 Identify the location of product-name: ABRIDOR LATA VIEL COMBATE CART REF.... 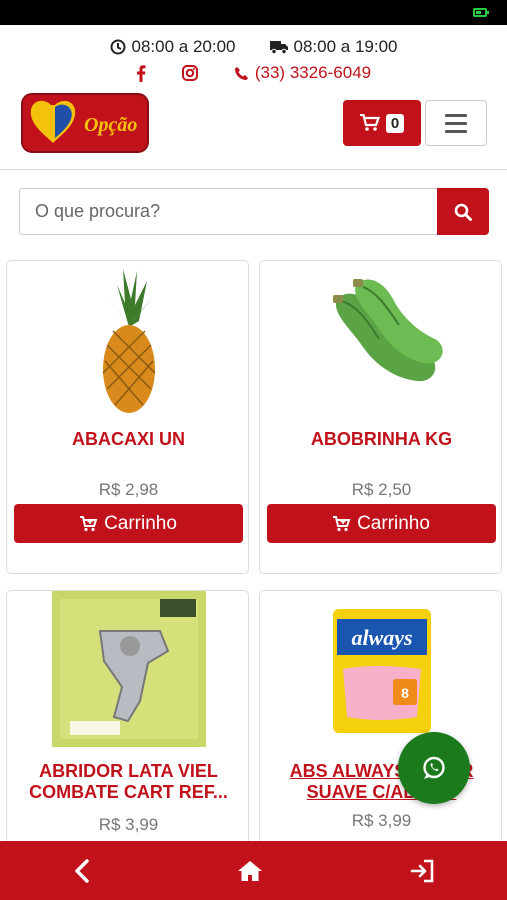
(128, 782).